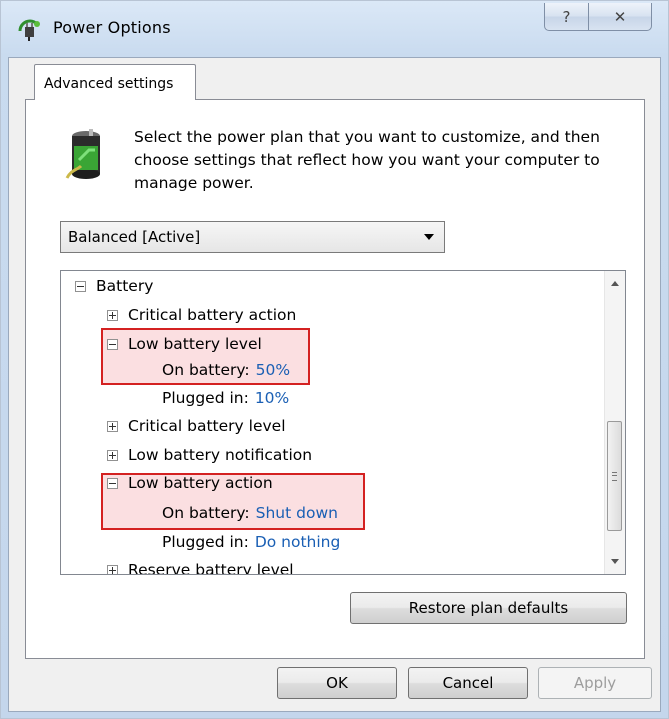  I want to click on tree-item-label: Reserve battery level, so click(211, 568).